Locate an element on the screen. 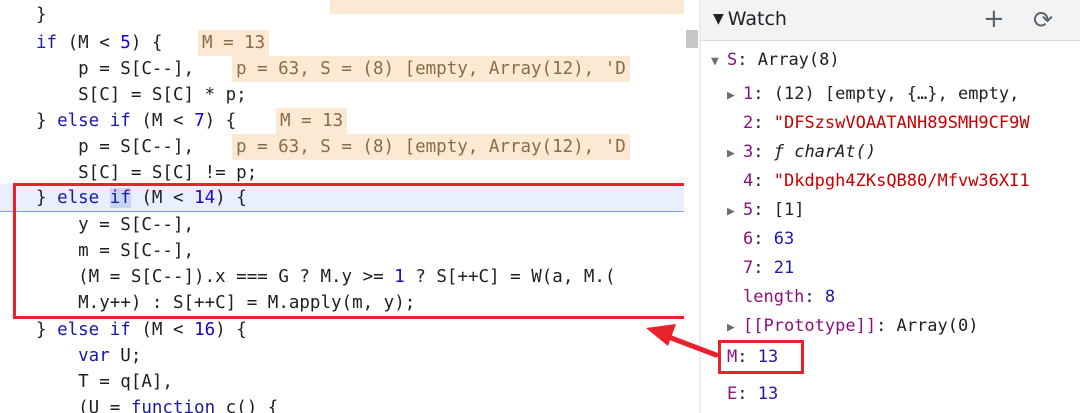  watch-key: 1 is located at coordinates (748, 94).